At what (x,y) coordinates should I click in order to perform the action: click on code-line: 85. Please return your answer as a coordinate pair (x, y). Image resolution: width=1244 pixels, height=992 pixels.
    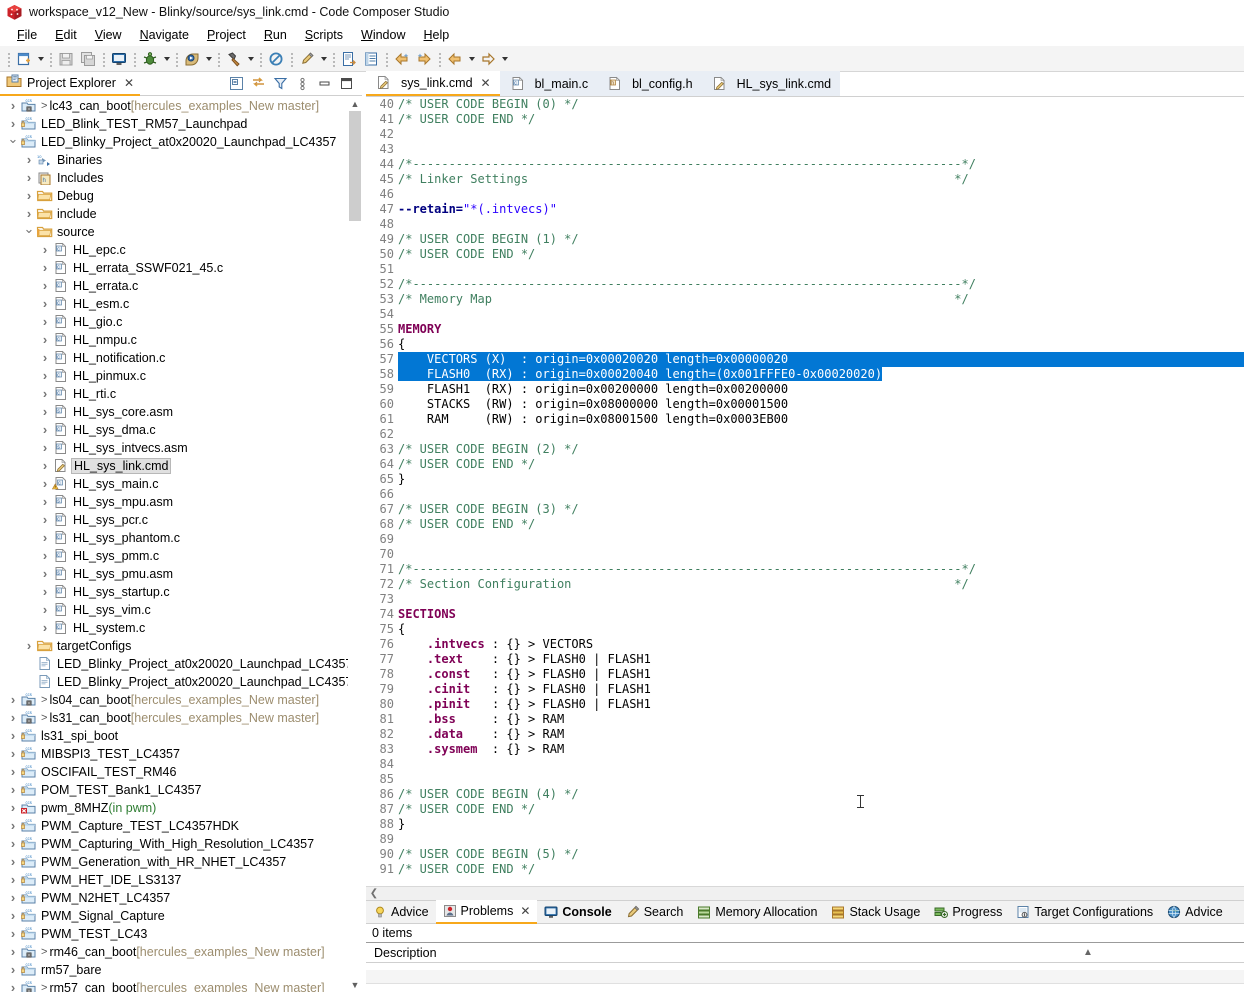
    Looking at the image, I should click on (805, 779).